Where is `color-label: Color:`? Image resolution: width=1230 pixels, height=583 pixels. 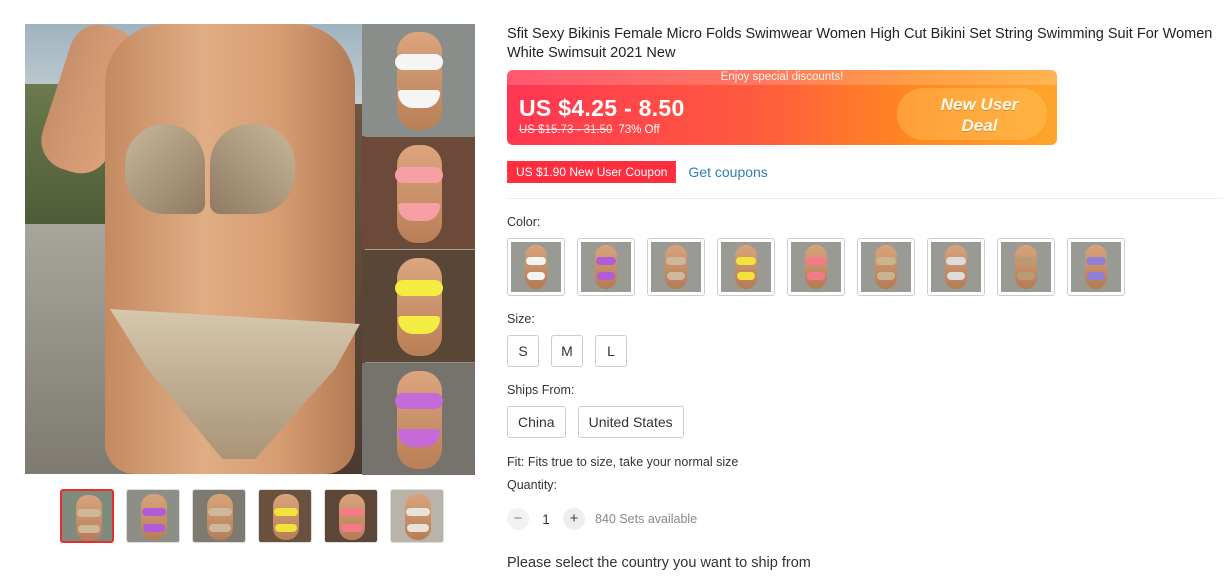
color-label: Color: is located at coordinates (524, 222).